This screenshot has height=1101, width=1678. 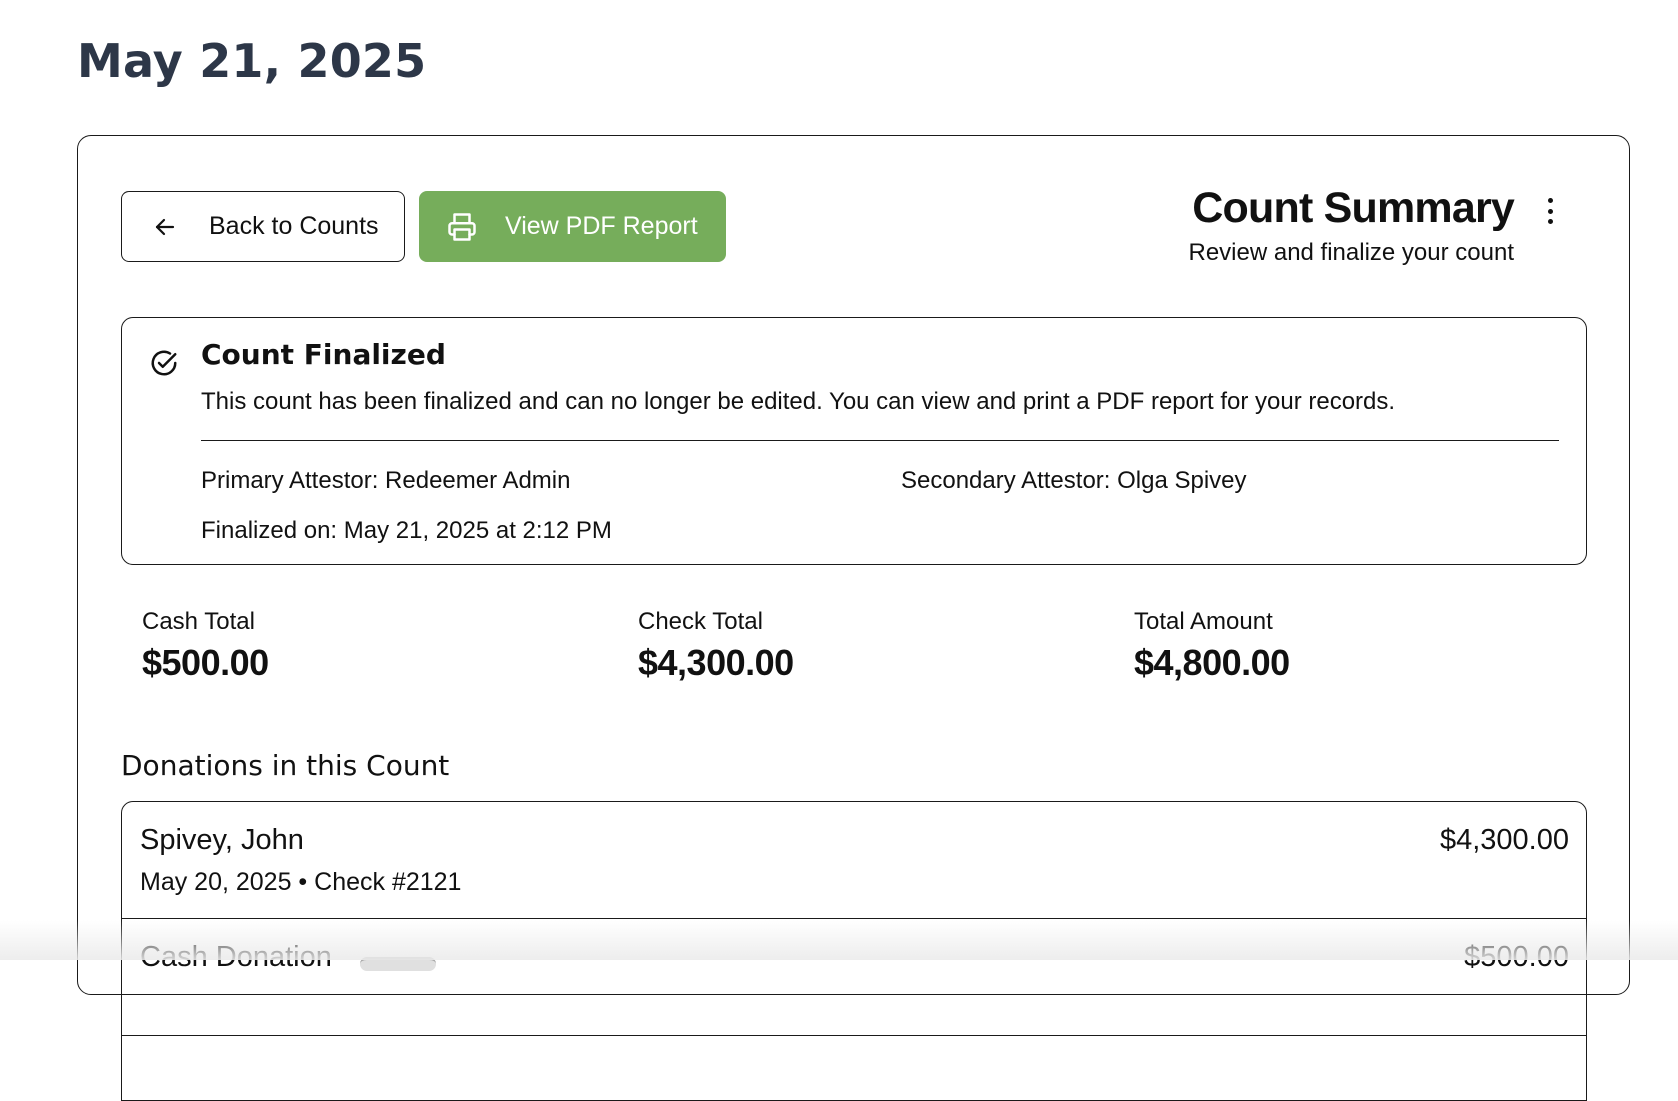 I want to click on summary-subtitle: Review and finalize your count, so click(x=1351, y=253).